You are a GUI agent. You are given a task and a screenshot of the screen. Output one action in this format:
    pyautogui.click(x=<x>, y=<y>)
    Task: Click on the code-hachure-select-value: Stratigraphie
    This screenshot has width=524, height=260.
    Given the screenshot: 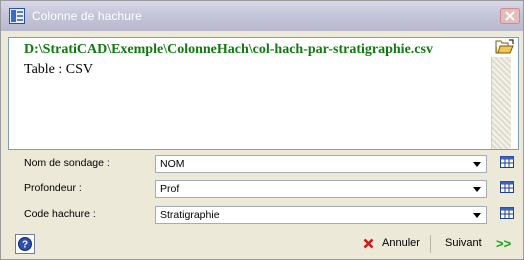 What is the action you would take?
    pyautogui.click(x=190, y=215)
    